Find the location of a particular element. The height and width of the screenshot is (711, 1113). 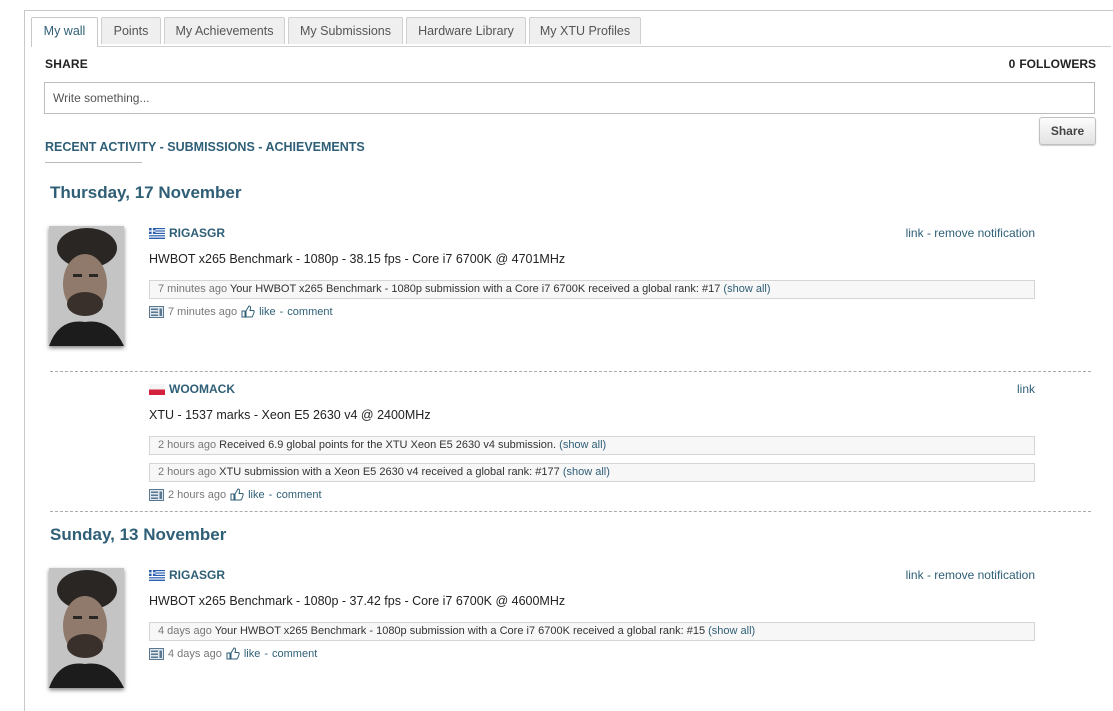

filter-achievements: ACHIEVEMENTS is located at coordinates (314, 147).